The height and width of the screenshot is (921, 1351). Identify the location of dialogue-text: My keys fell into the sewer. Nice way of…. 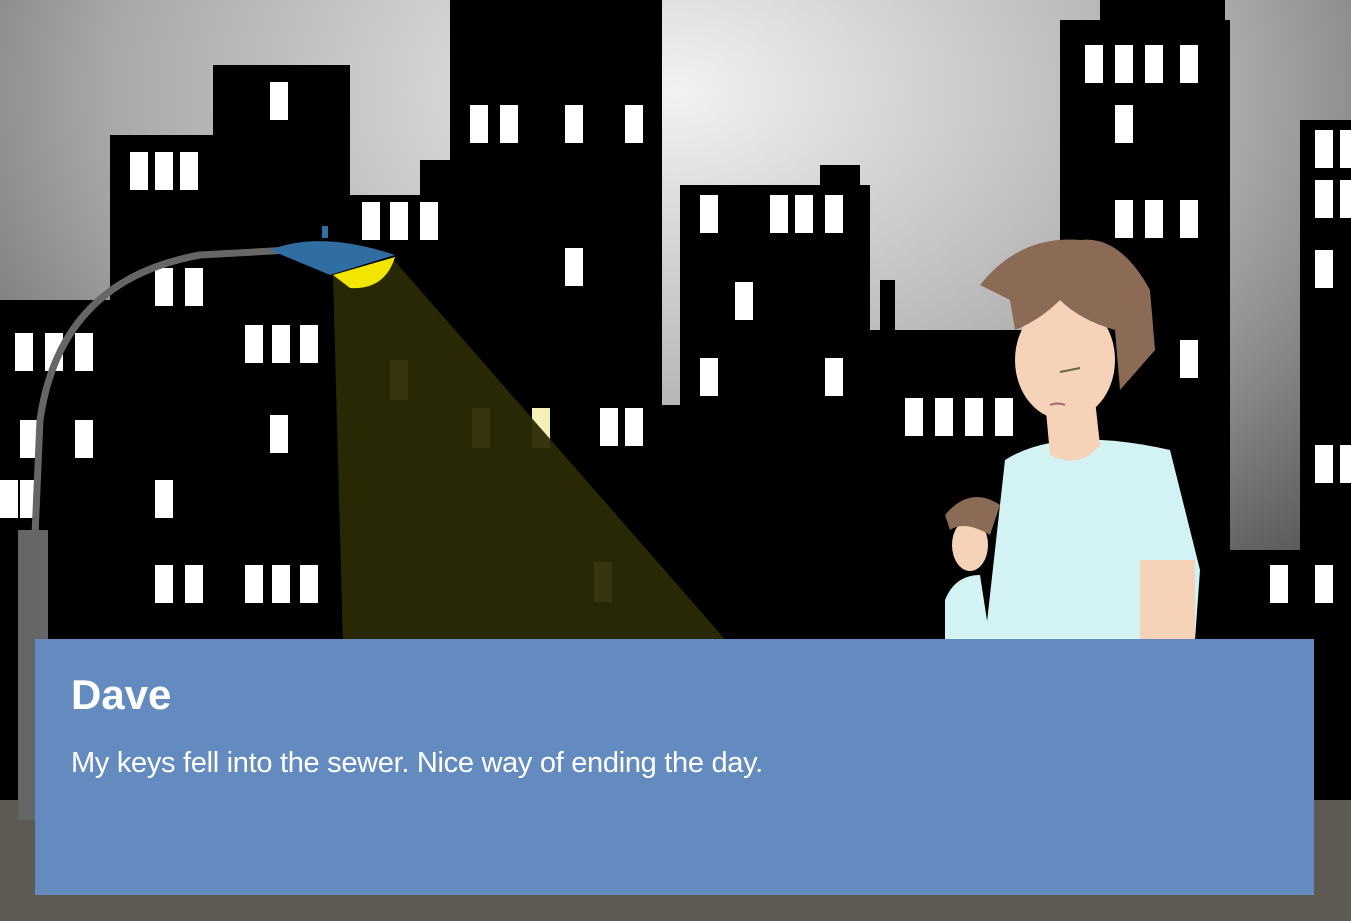
(417, 763).